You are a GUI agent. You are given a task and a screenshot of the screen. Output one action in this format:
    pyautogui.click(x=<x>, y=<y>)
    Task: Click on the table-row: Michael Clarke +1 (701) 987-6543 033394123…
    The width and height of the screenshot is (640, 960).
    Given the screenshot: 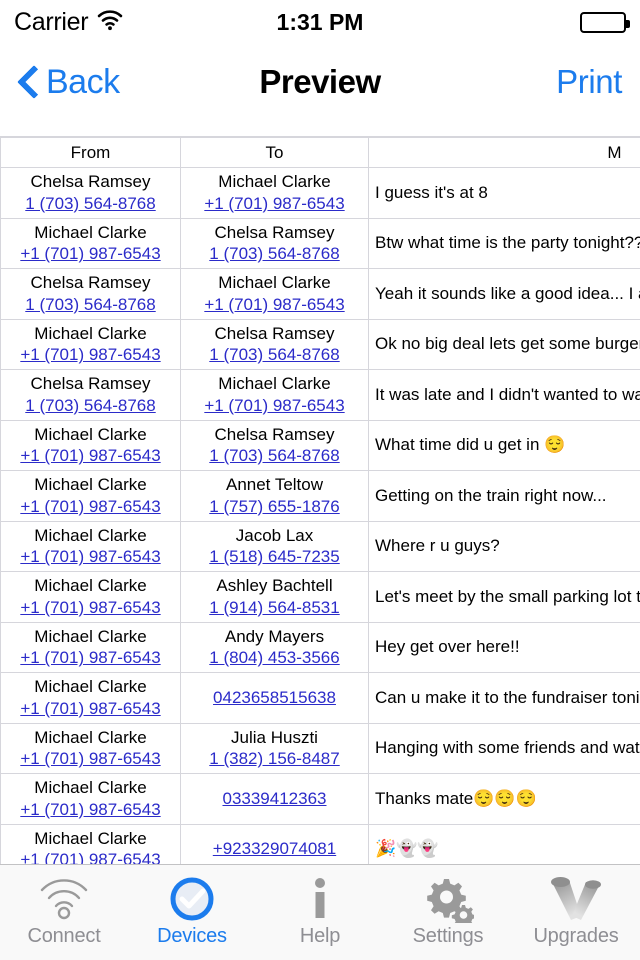 What is the action you would take?
    pyautogui.click(x=320, y=799)
    